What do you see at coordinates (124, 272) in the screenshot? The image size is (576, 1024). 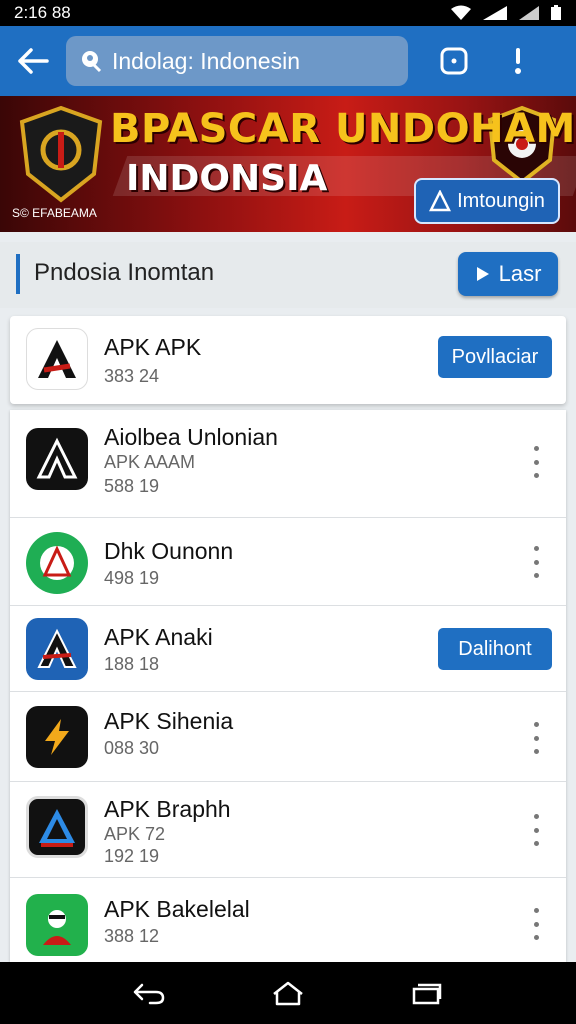 I see `section-title: Pndosia Inomtan` at bounding box center [124, 272].